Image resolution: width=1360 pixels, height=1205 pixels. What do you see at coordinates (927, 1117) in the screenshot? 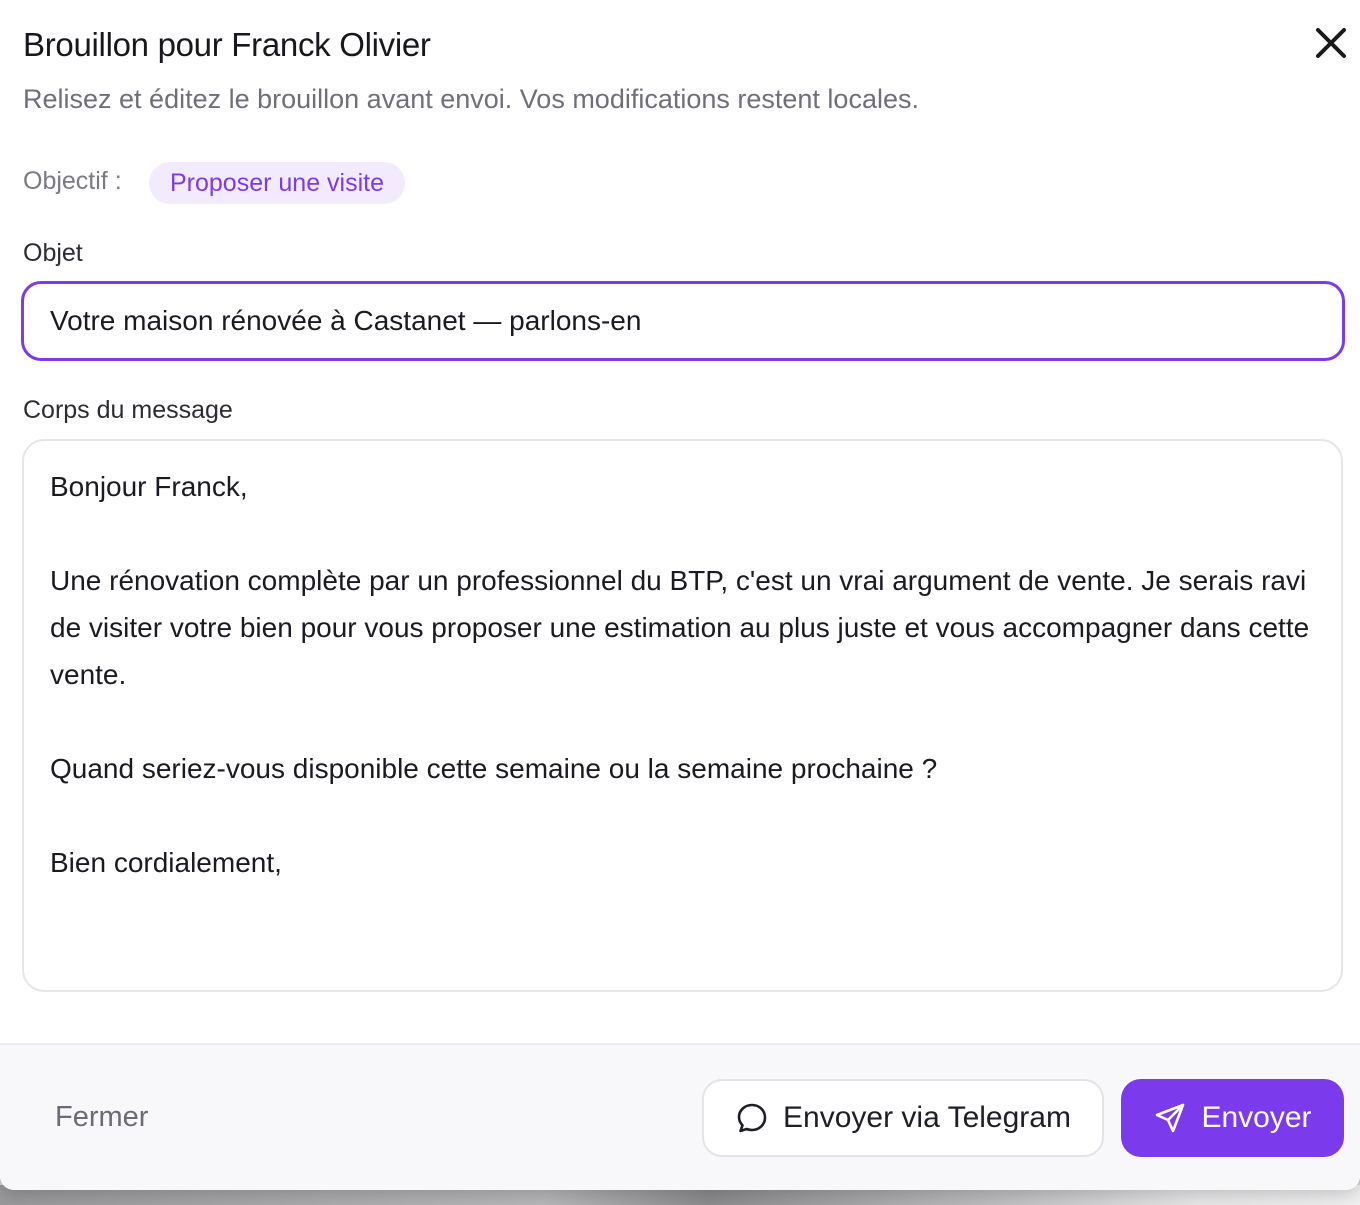
I see `send-telegram-label: Envoyer via Telegram` at bounding box center [927, 1117].